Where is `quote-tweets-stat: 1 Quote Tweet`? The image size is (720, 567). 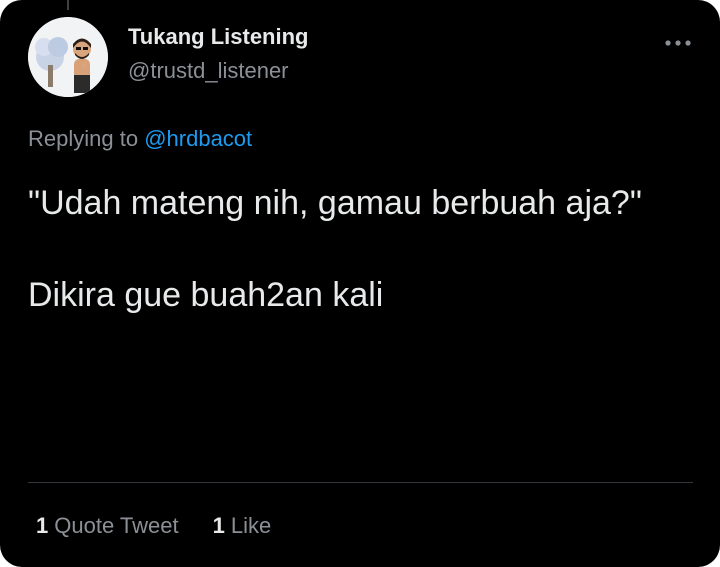
quote-tweets-stat: 1 Quote Tweet is located at coordinates (107, 526).